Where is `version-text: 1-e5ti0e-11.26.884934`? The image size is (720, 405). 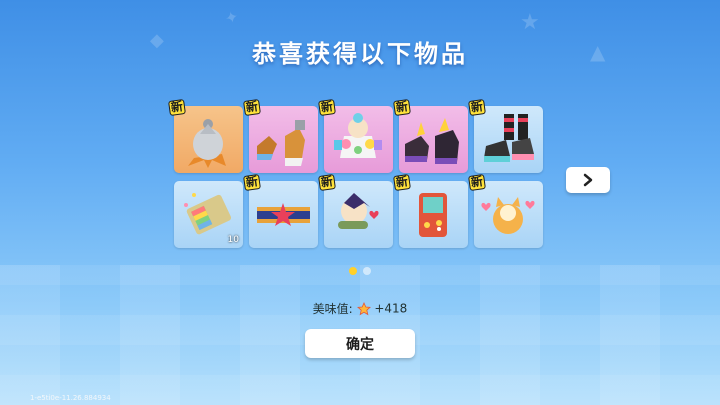 version-text: 1-e5ti0e-11.26.884934 is located at coordinates (70, 398).